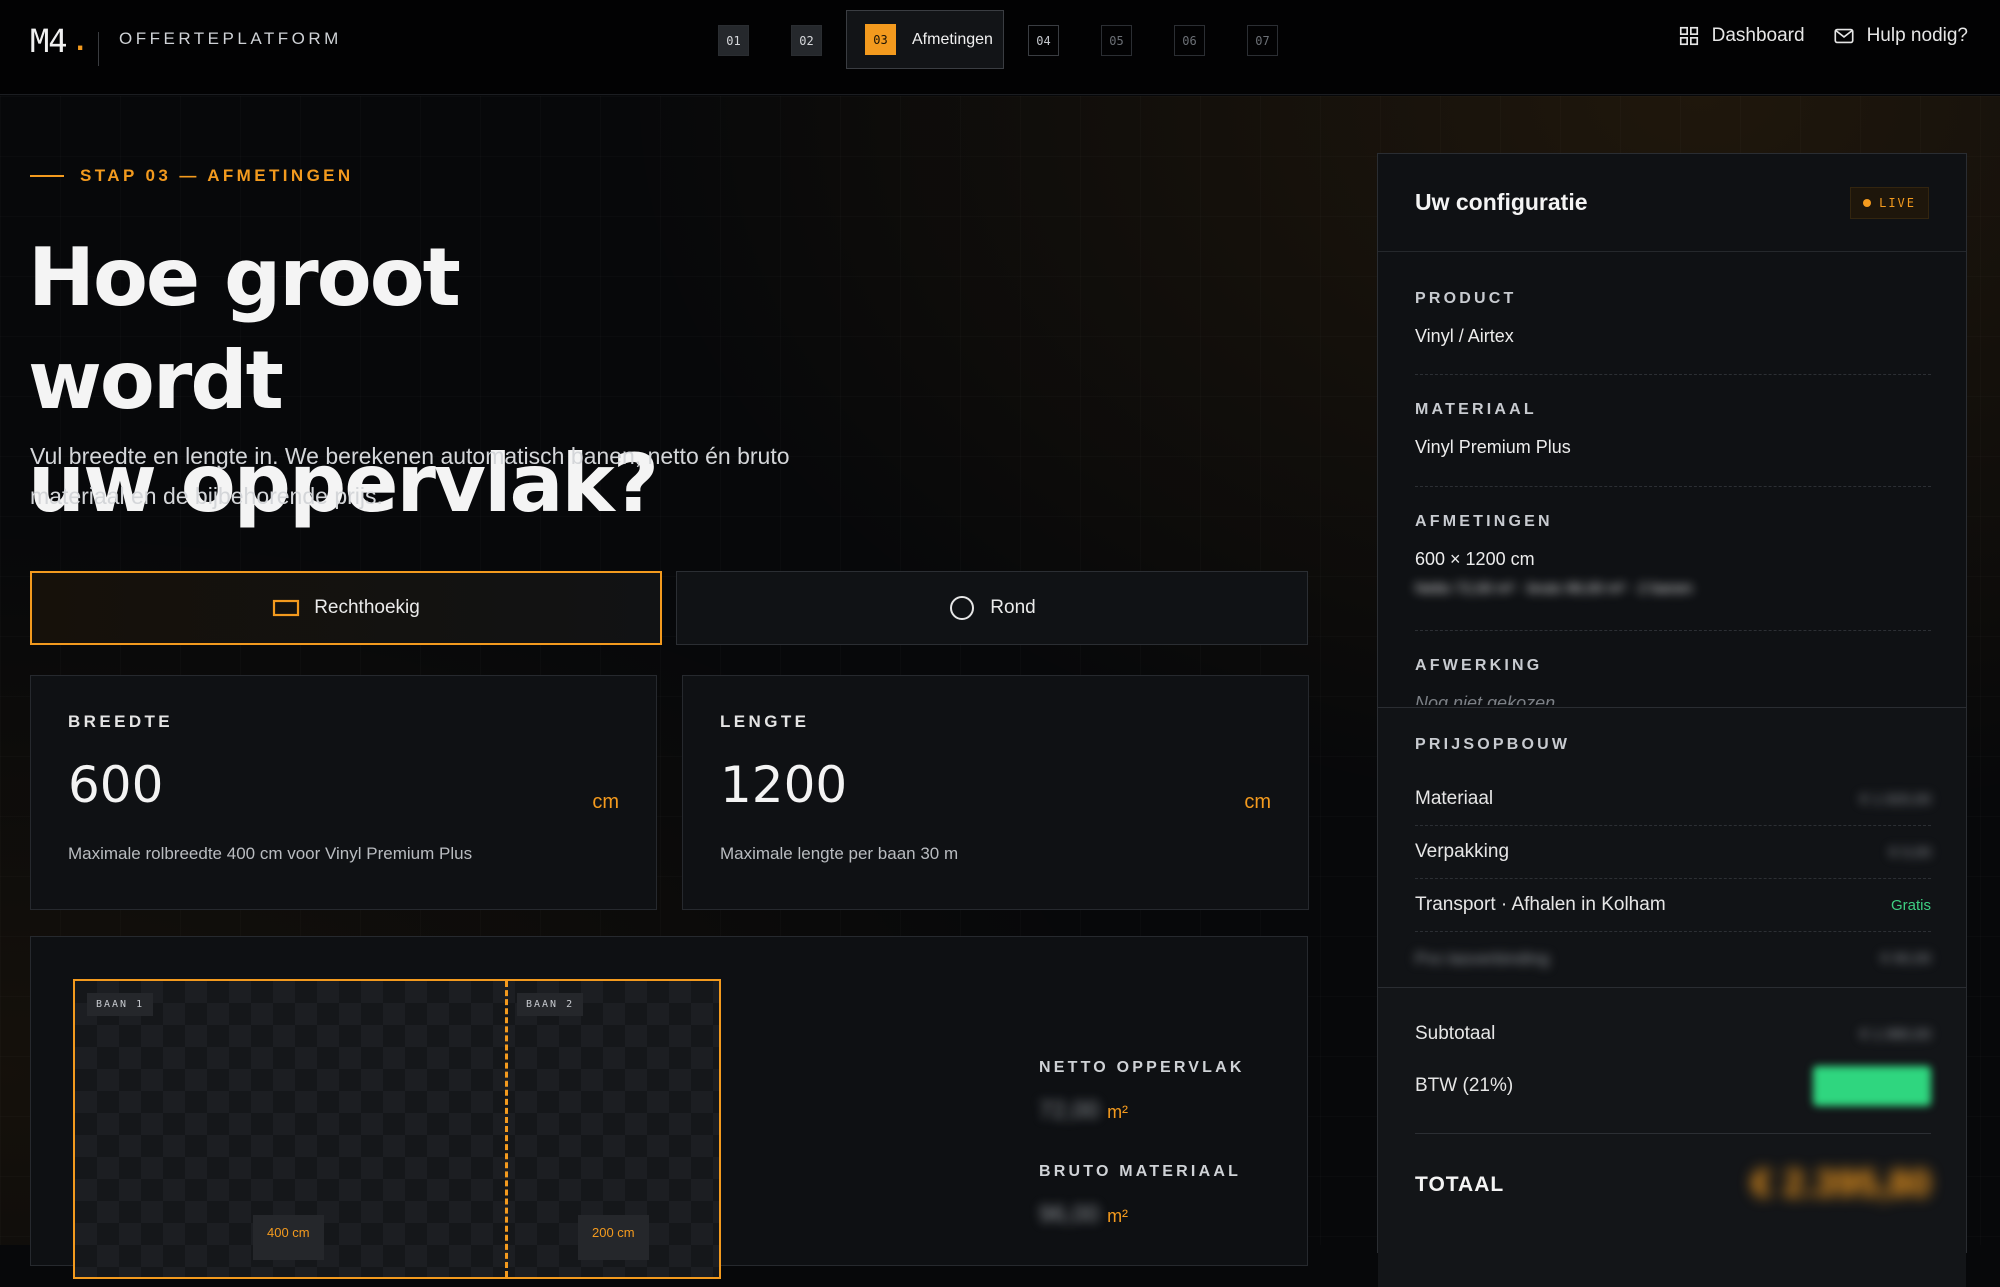 This screenshot has width=2000, height=1287. I want to click on length-help-text: Maximale lengte per baan 30 m, so click(839, 853).